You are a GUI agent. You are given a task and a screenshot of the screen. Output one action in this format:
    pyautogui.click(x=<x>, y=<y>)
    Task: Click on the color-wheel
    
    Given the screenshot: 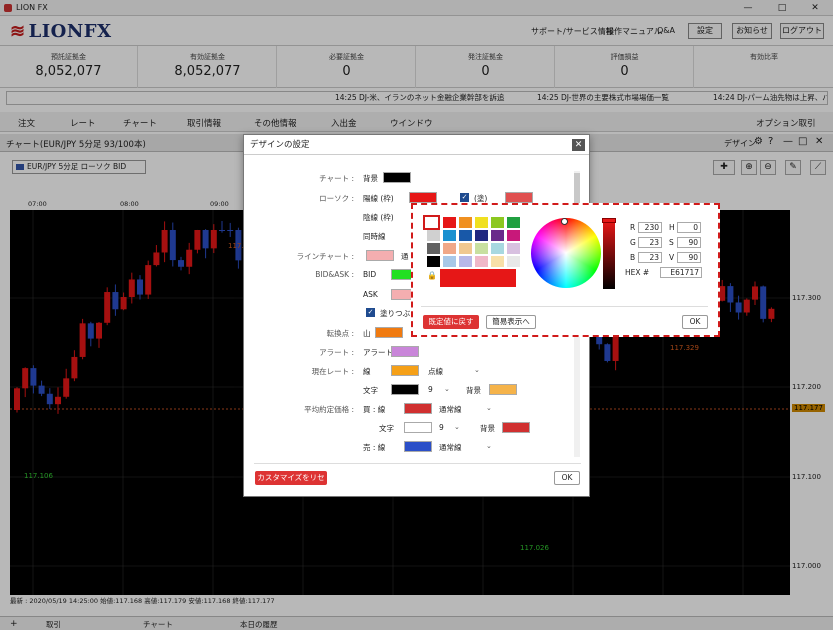 What is the action you would take?
    pyautogui.click(x=566, y=253)
    